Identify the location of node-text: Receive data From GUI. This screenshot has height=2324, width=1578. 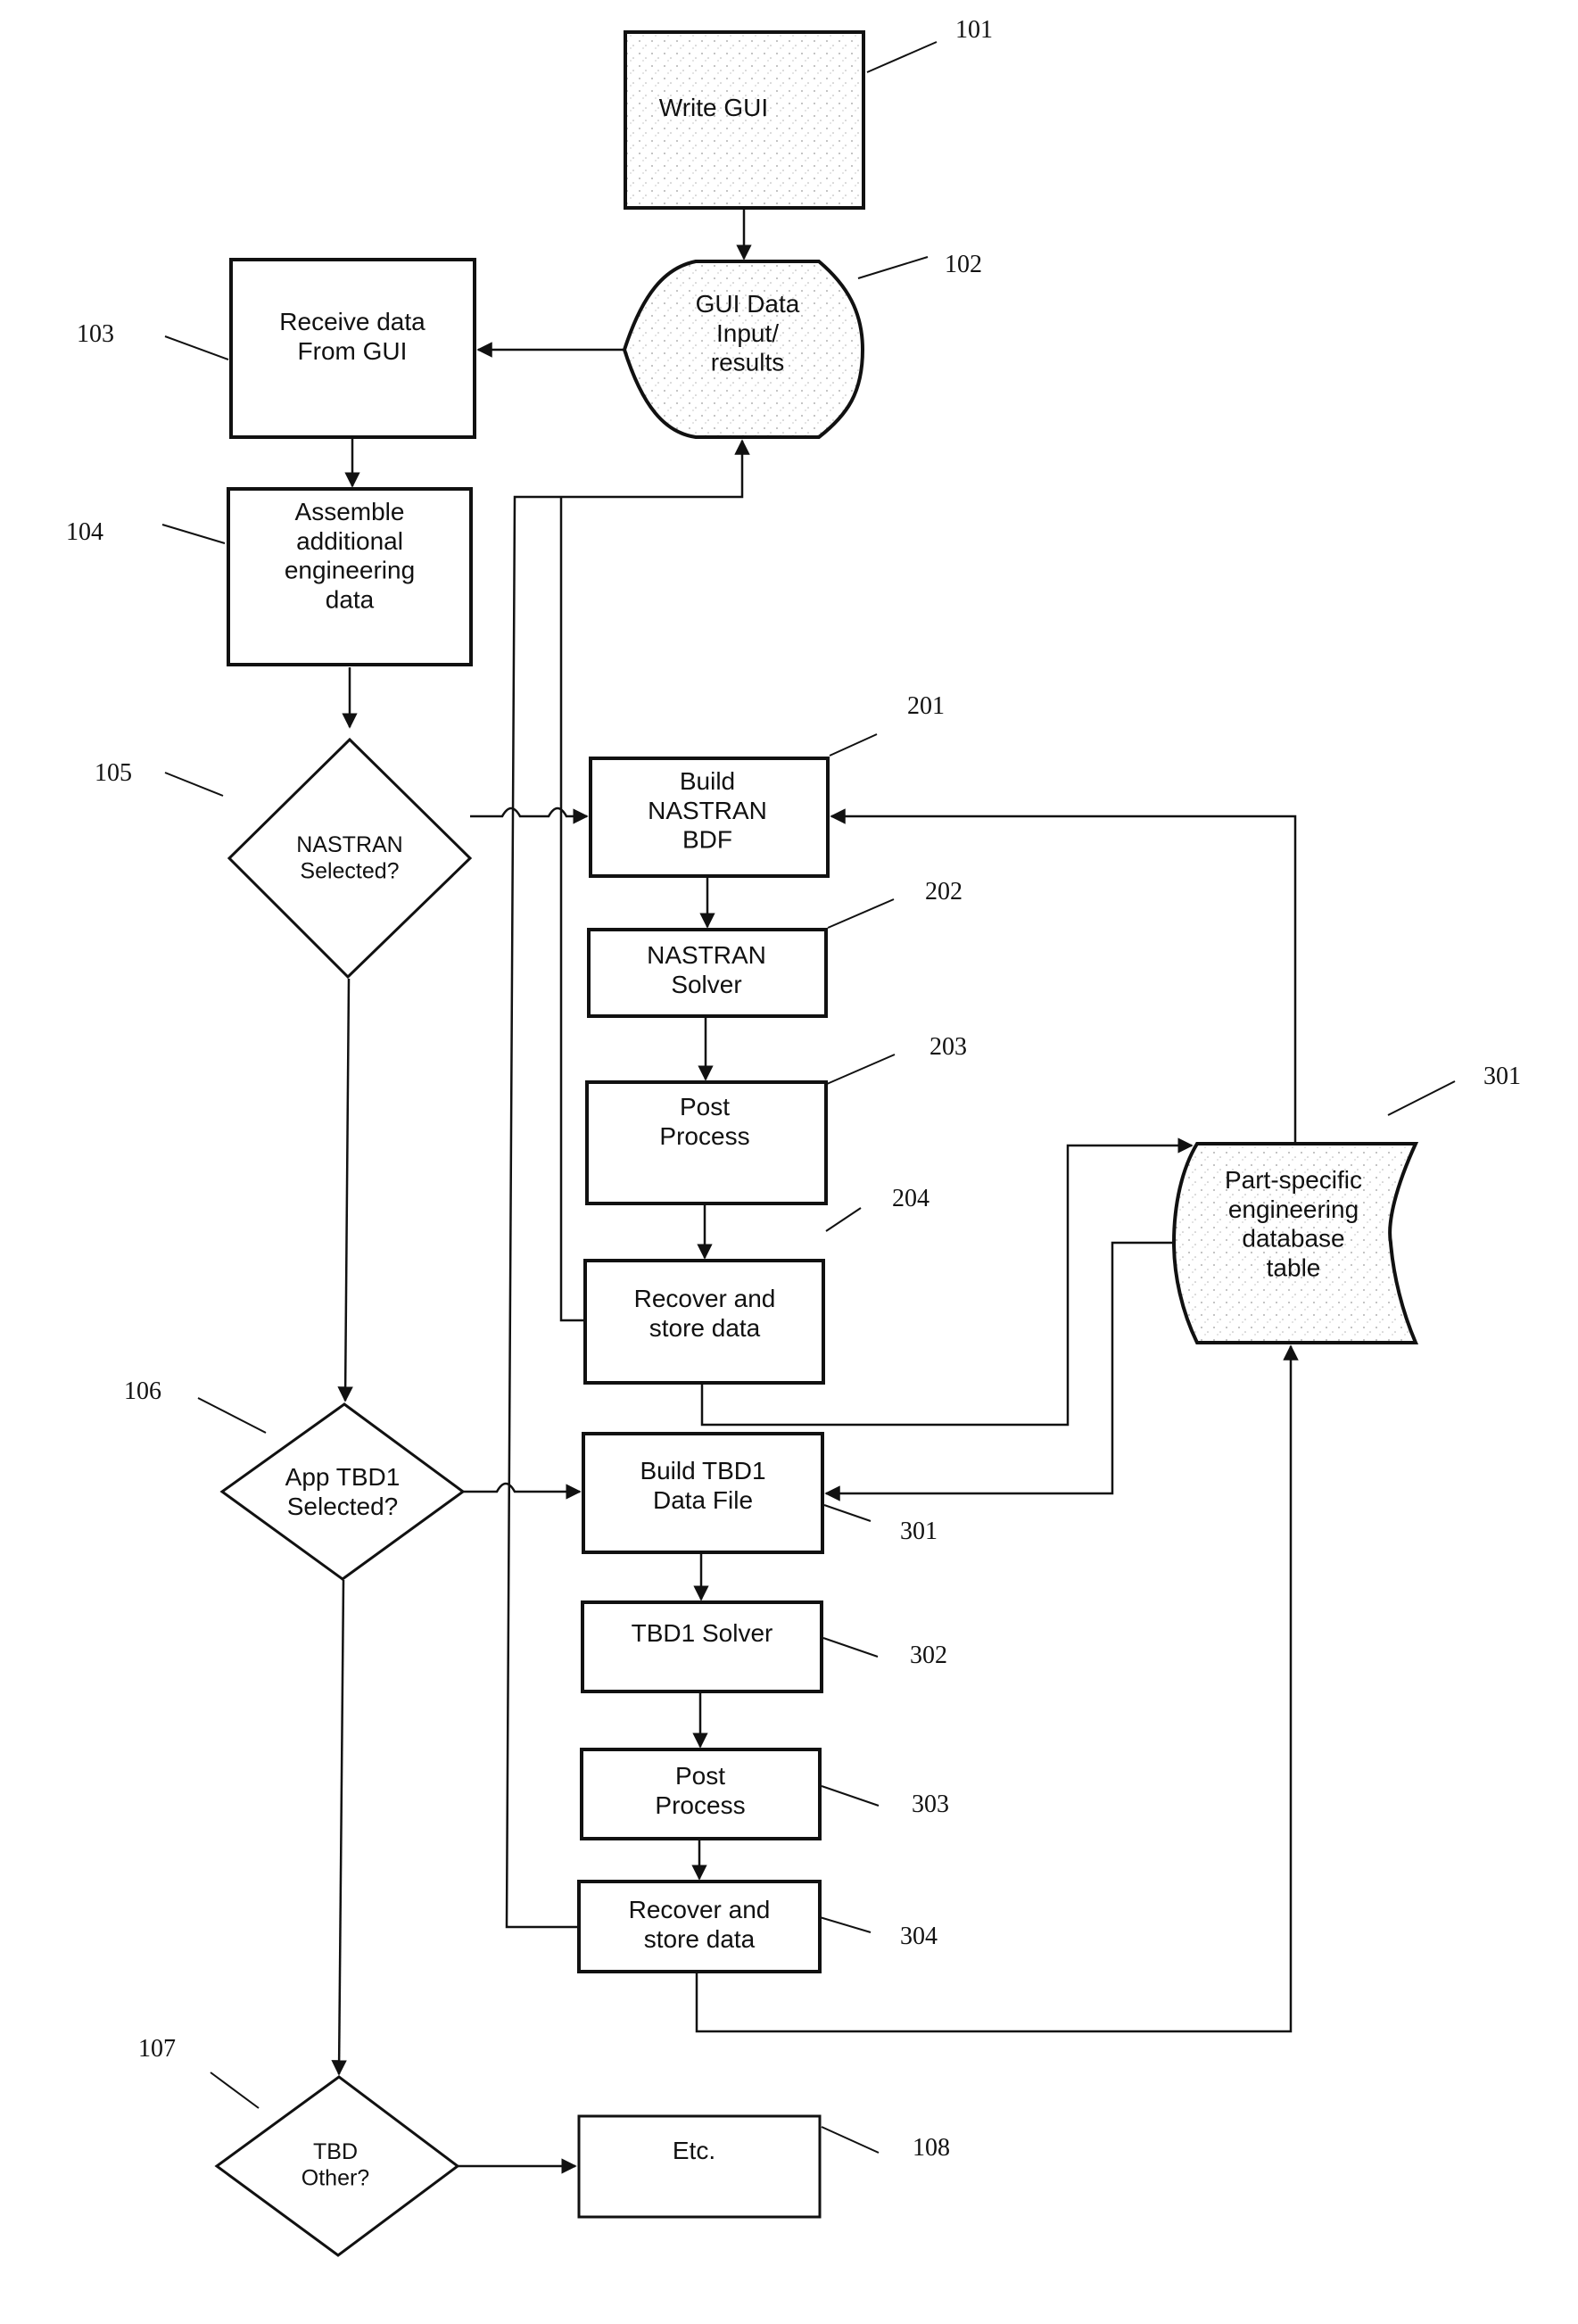
(352, 337).